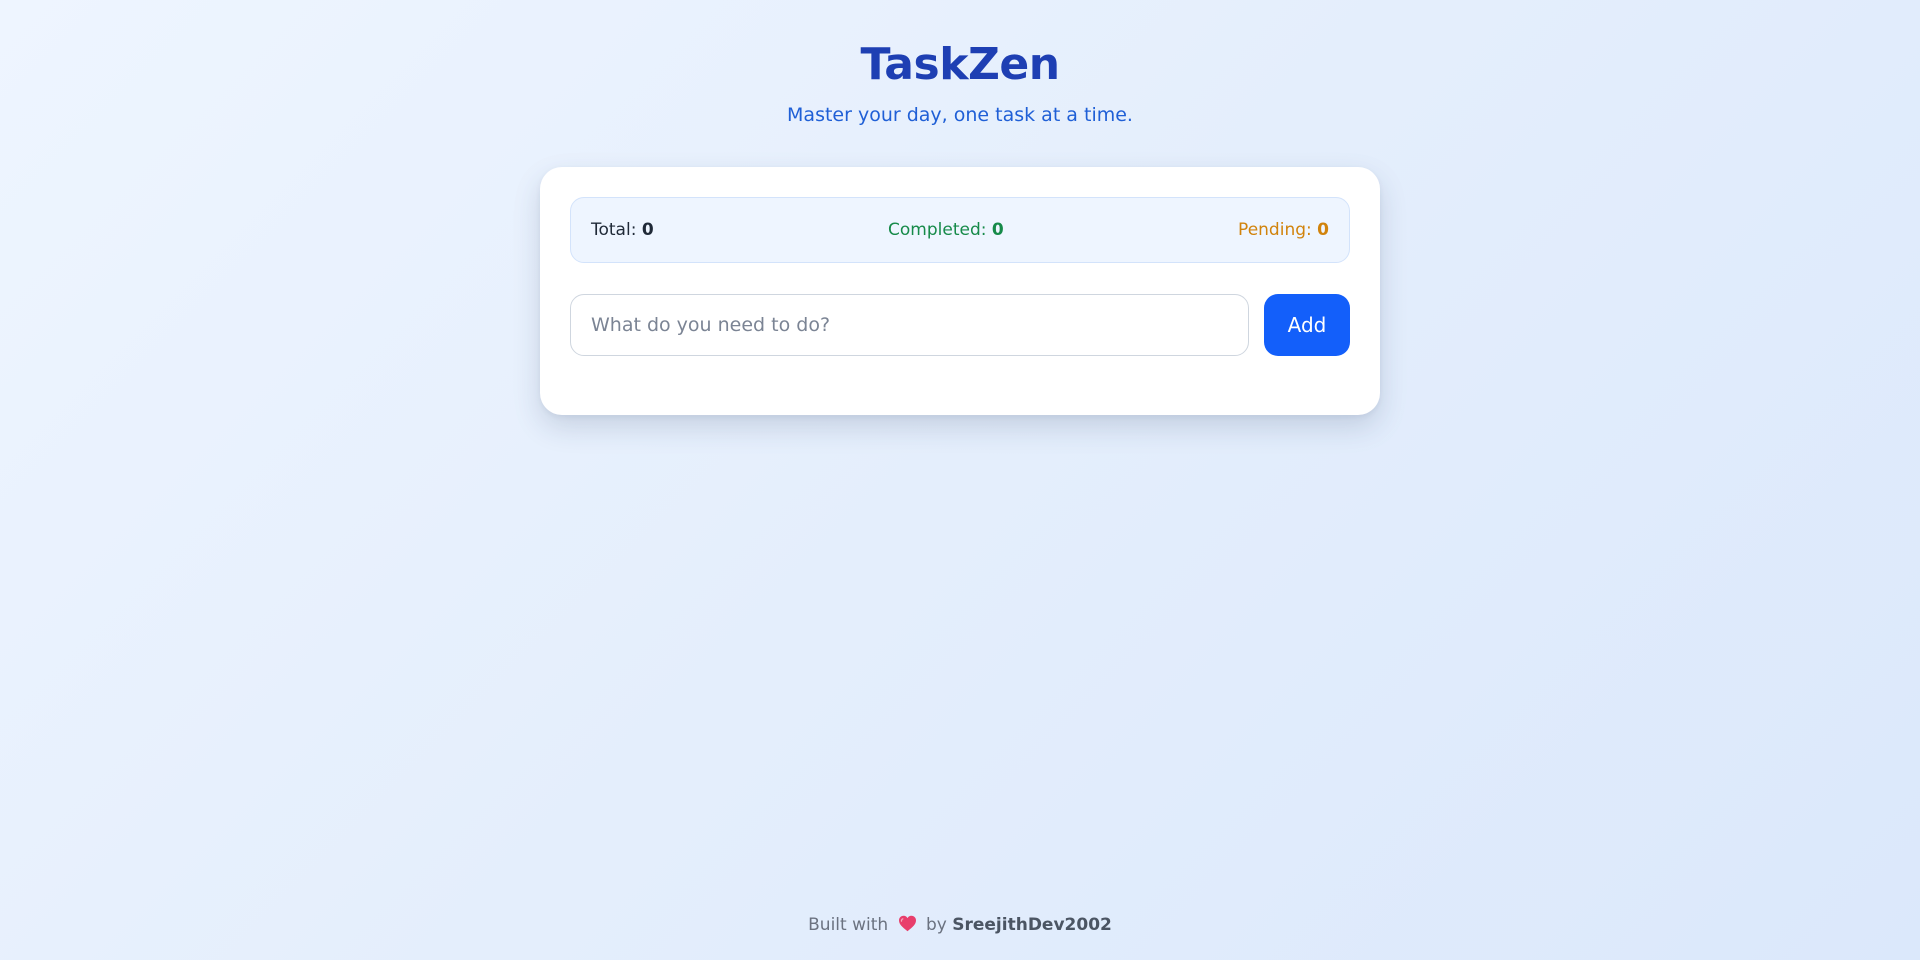  I want to click on stat-completed: Completed: 0, so click(946, 230).